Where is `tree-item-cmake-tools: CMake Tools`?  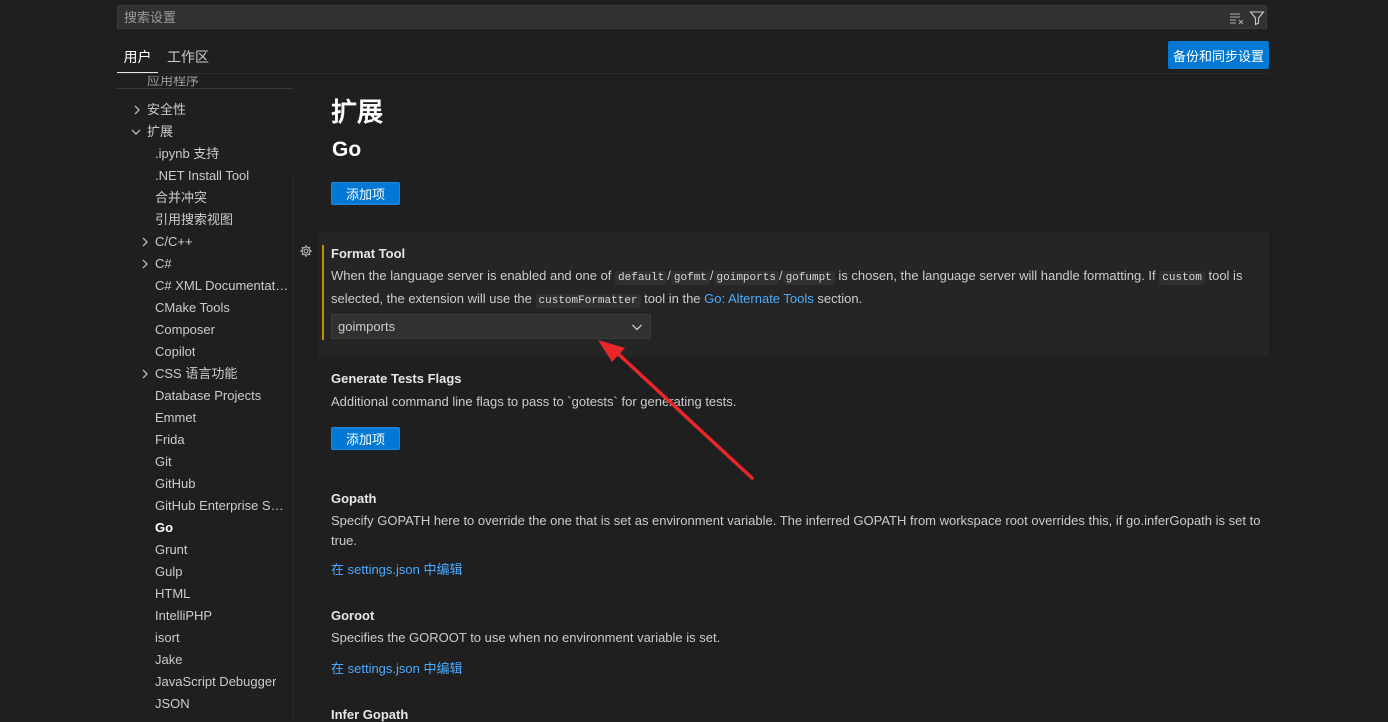
tree-item-cmake-tools: CMake Tools is located at coordinates (192, 308).